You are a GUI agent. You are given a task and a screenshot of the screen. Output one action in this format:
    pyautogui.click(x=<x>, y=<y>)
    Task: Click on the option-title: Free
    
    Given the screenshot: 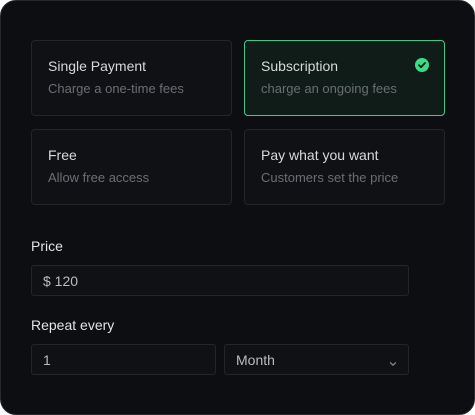 What is the action you would take?
    pyautogui.click(x=62, y=155)
    